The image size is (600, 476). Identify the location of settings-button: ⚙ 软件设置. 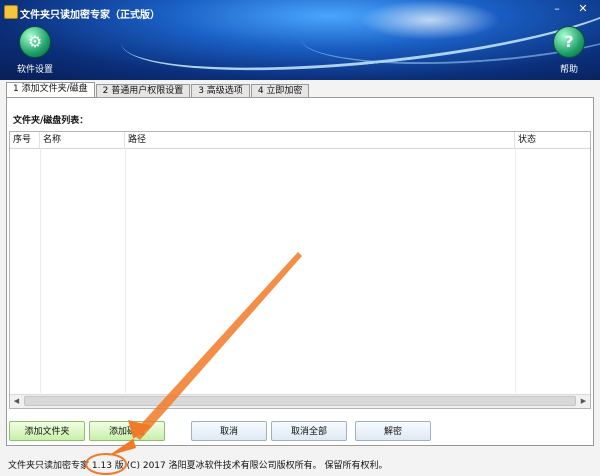
(35, 50).